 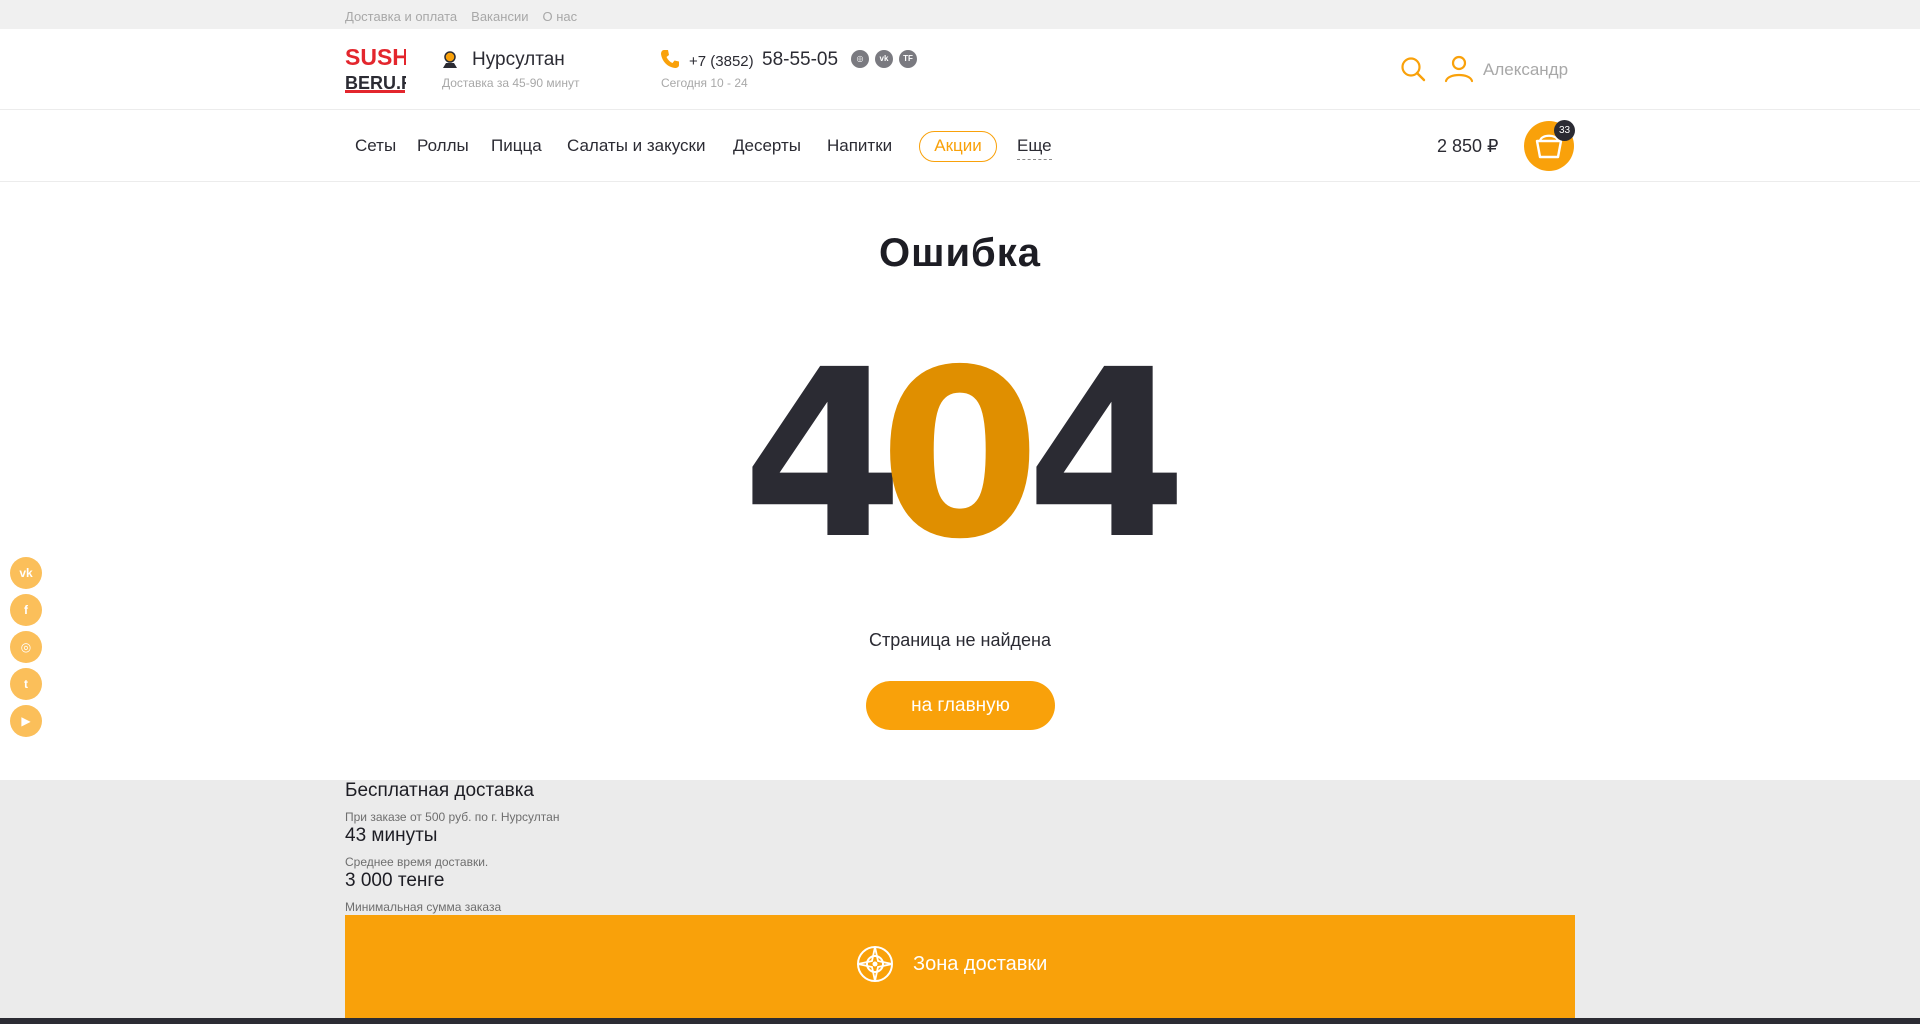 I want to click on nav-item-rolls: Роллы, so click(x=443, y=146).